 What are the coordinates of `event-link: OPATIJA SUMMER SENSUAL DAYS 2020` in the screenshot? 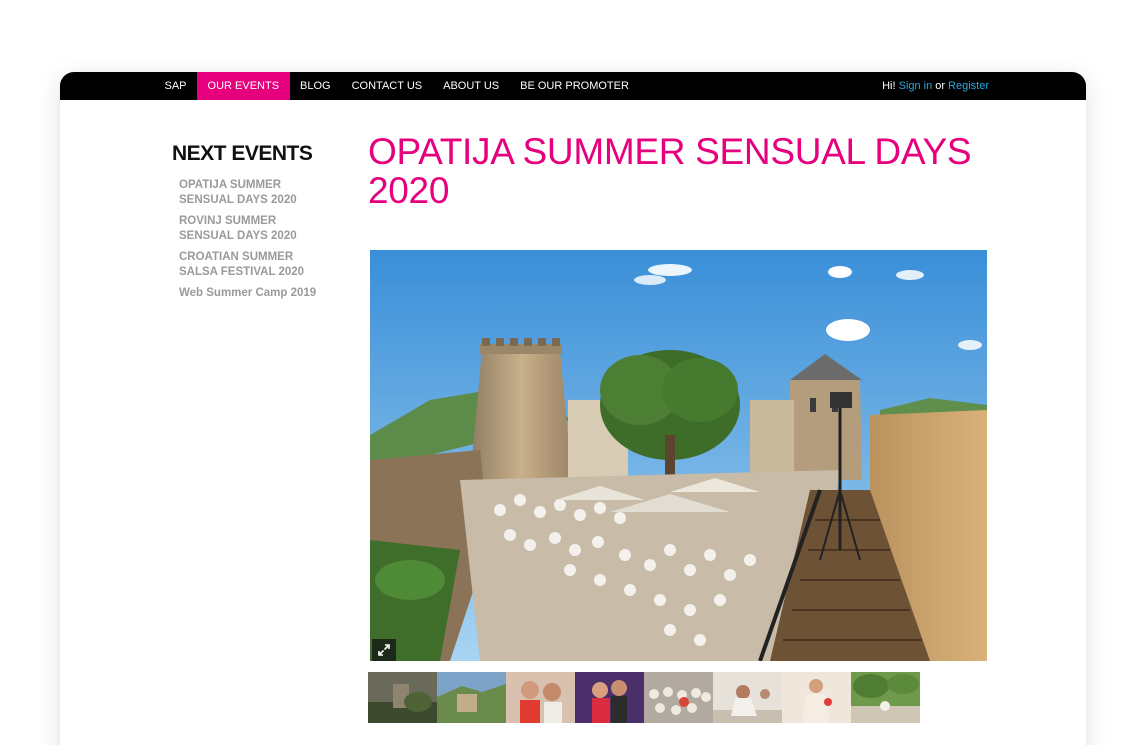 It's located at (255, 192).